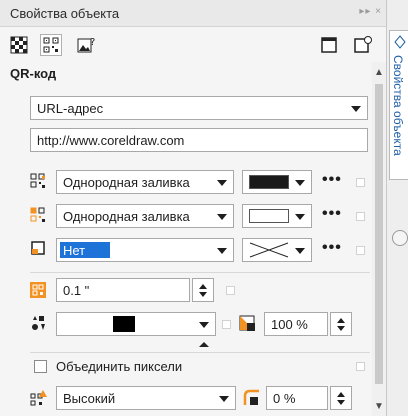 This screenshot has width=408, height=416. What do you see at coordinates (199, 108) in the screenshot?
I see `qr-type-select: URL-адрес` at bounding box center [199, 108].